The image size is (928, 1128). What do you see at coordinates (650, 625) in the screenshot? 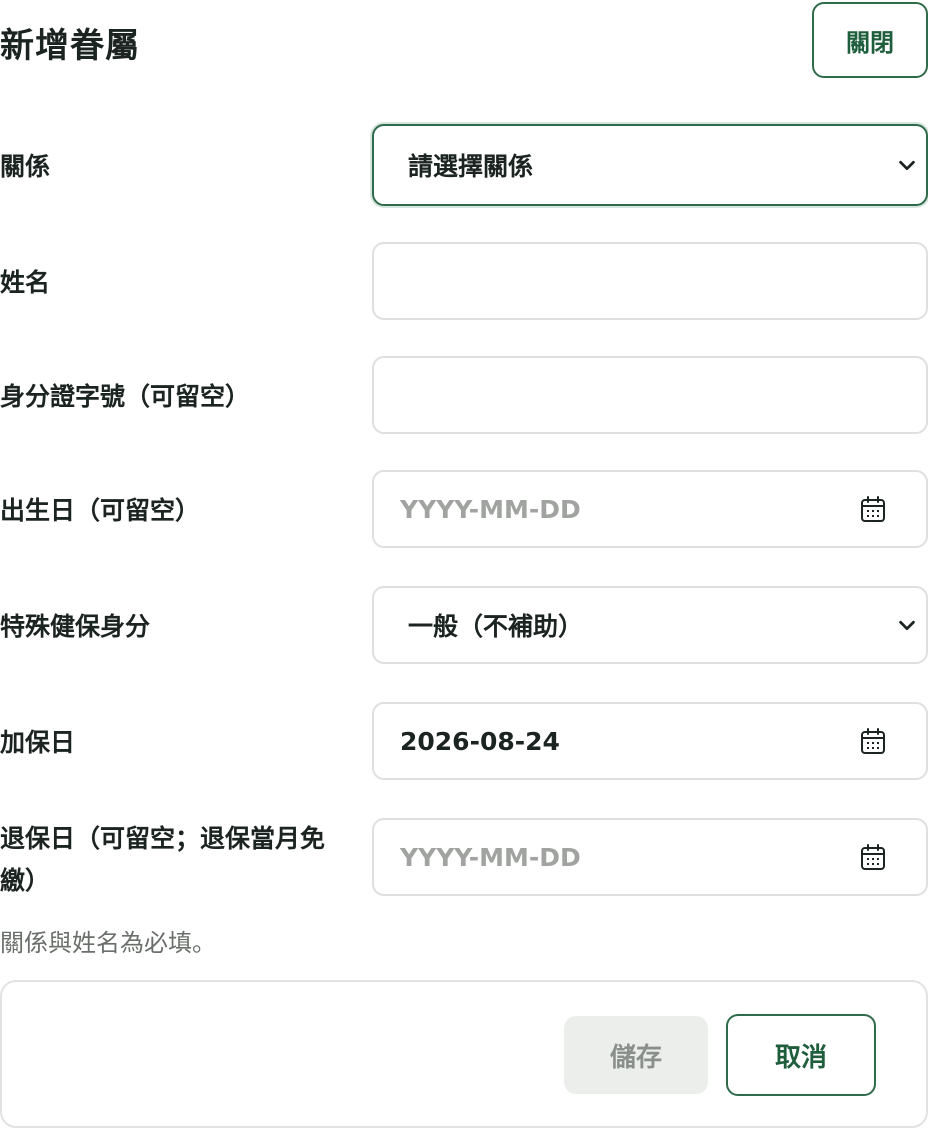
I see `special-status-select: 一般（不補助）` at bounding box center [650, 625].